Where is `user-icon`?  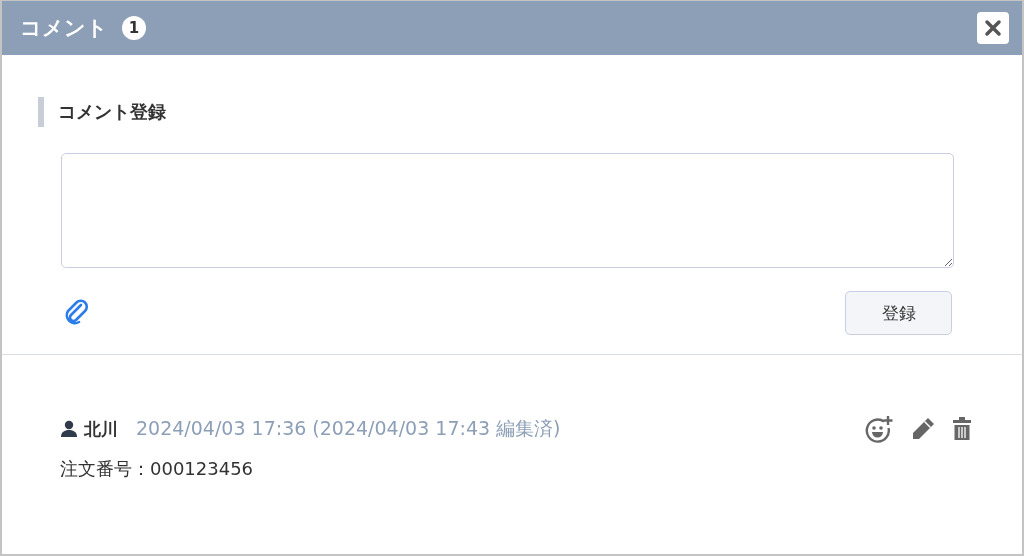
user-icon is located at coordinates (69, 429).